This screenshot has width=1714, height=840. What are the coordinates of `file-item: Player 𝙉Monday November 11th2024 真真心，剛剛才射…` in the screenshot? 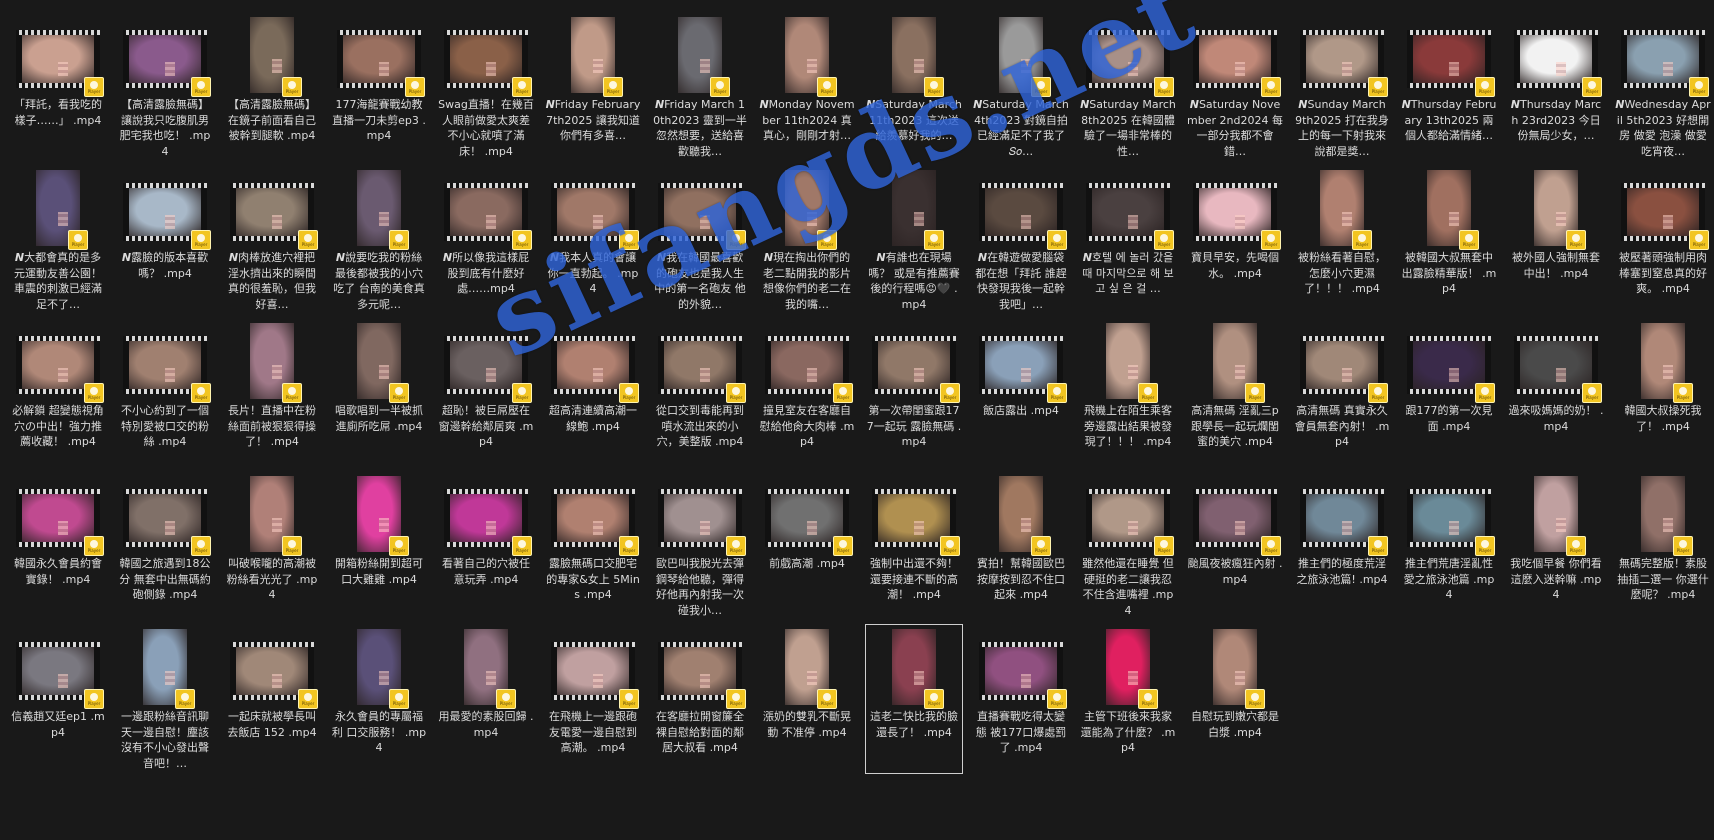 It's located at (807, 87).